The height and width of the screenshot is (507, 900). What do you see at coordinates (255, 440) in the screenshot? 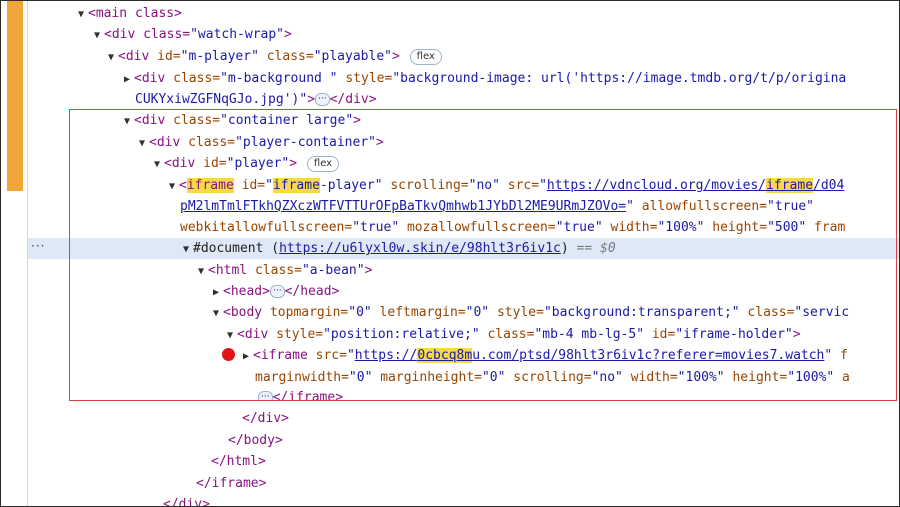
I see `dom-node-body-close: </body>` at bounding box center [255, 440].